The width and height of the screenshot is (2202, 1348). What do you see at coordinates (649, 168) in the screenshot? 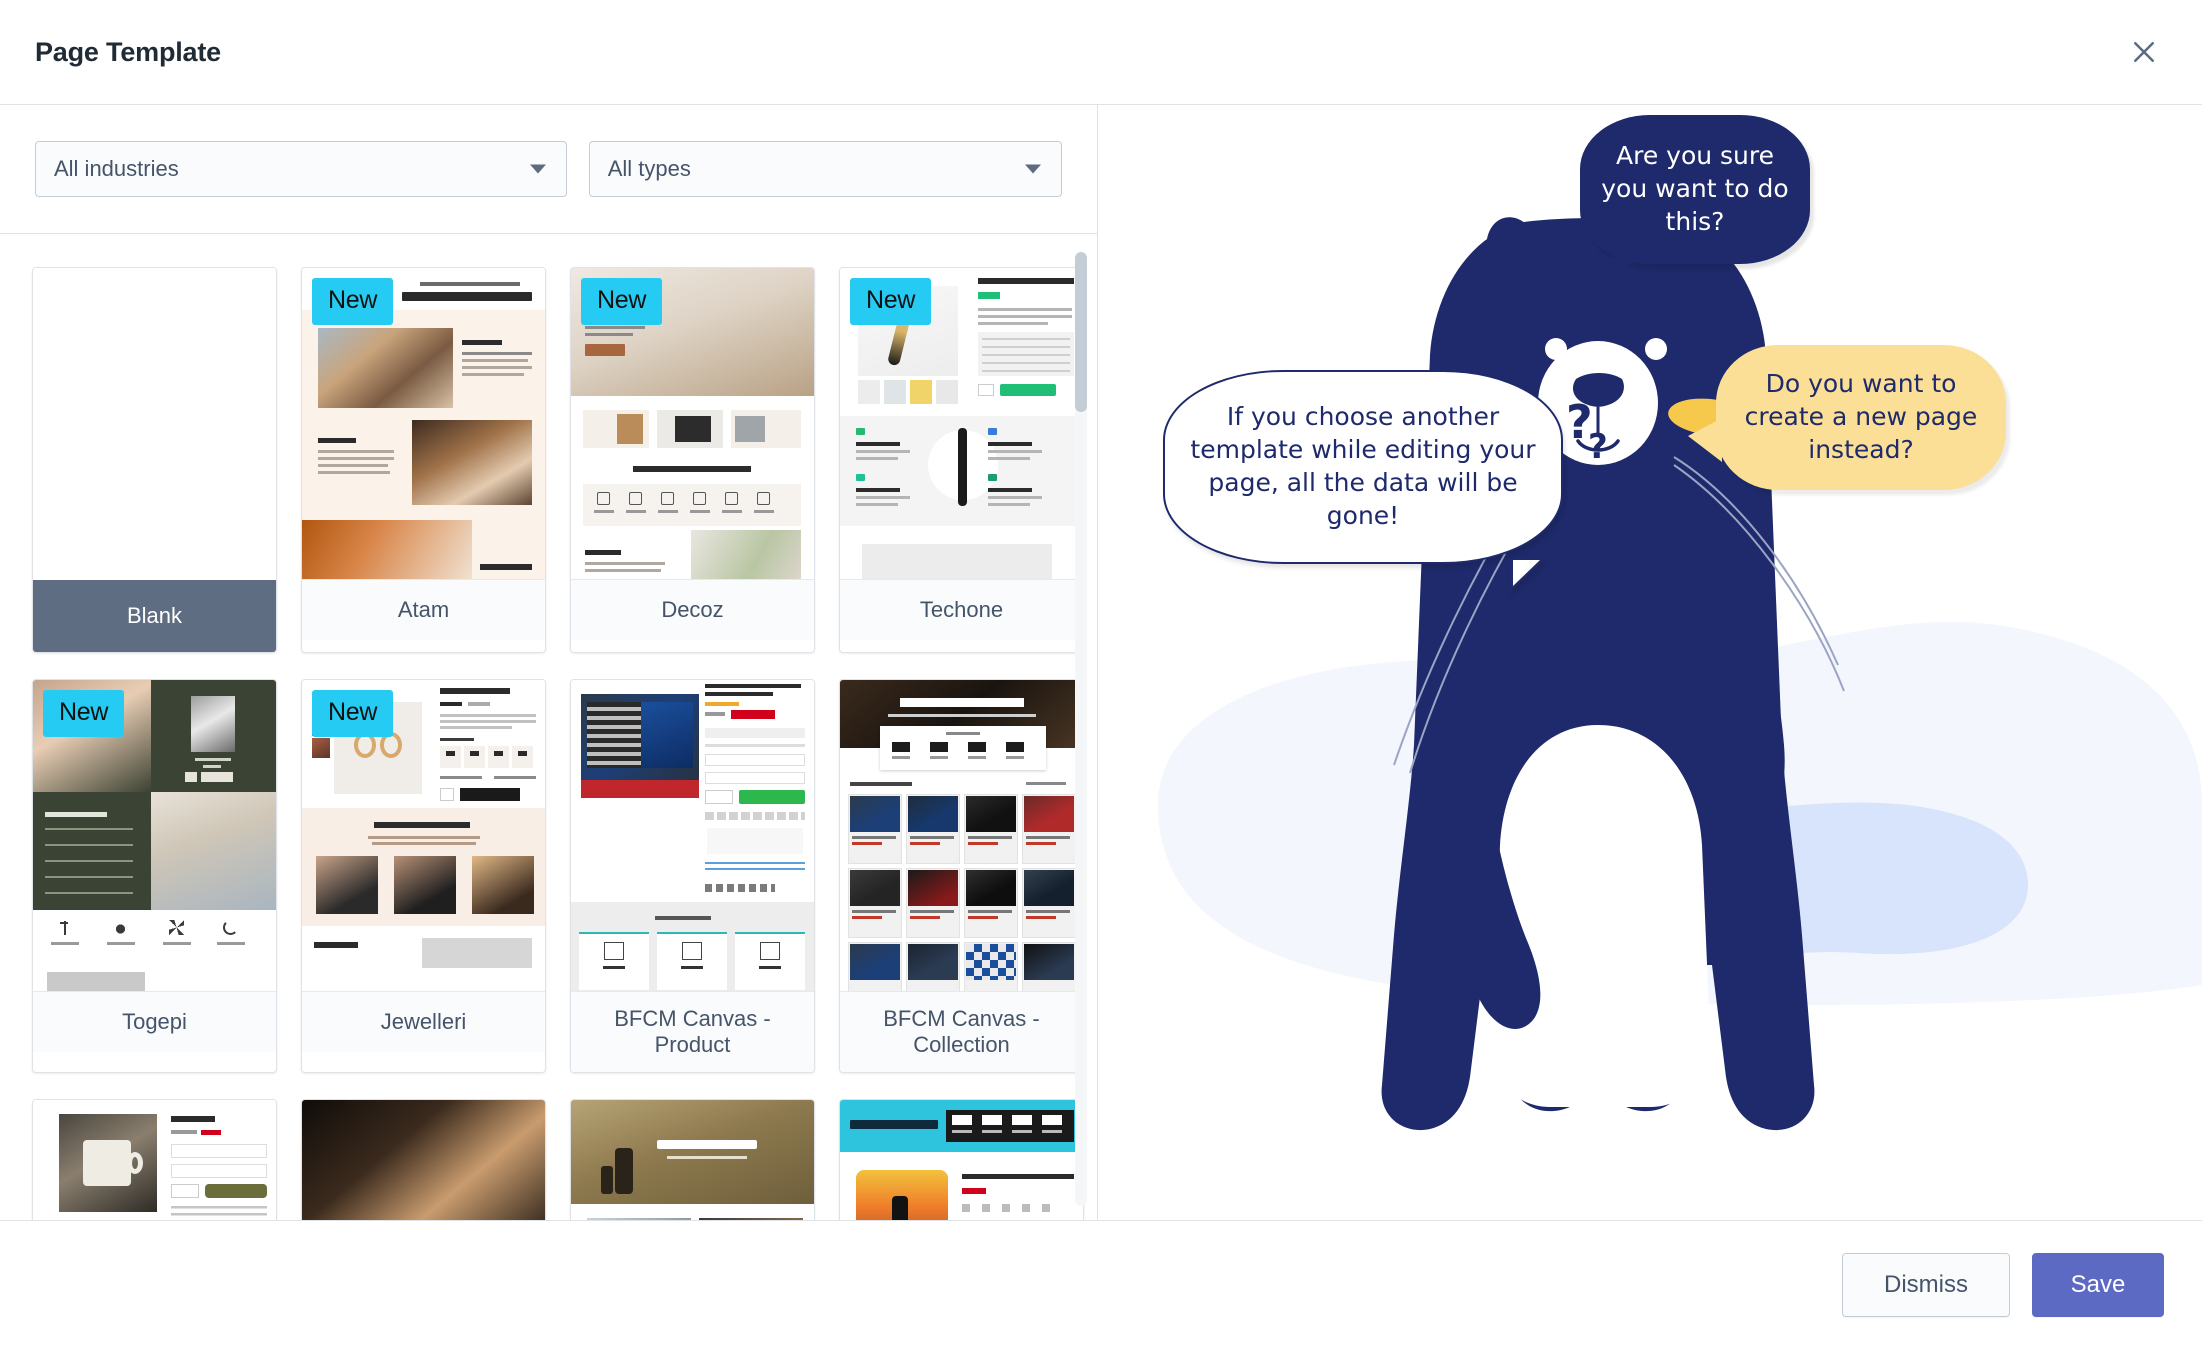
I see `types-select-value: All types` at bounding box center [649, 168].